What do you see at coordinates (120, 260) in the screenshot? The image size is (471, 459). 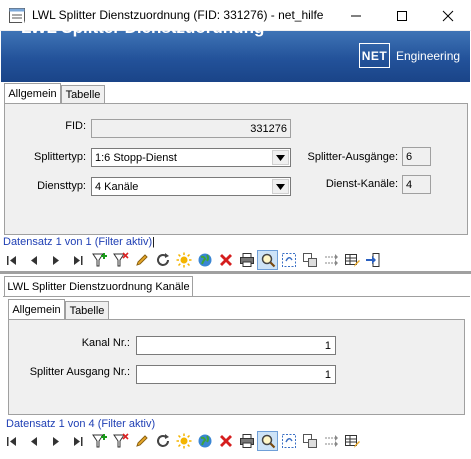 I see `main-remove-filter-button` at bounding box center [120, 260].